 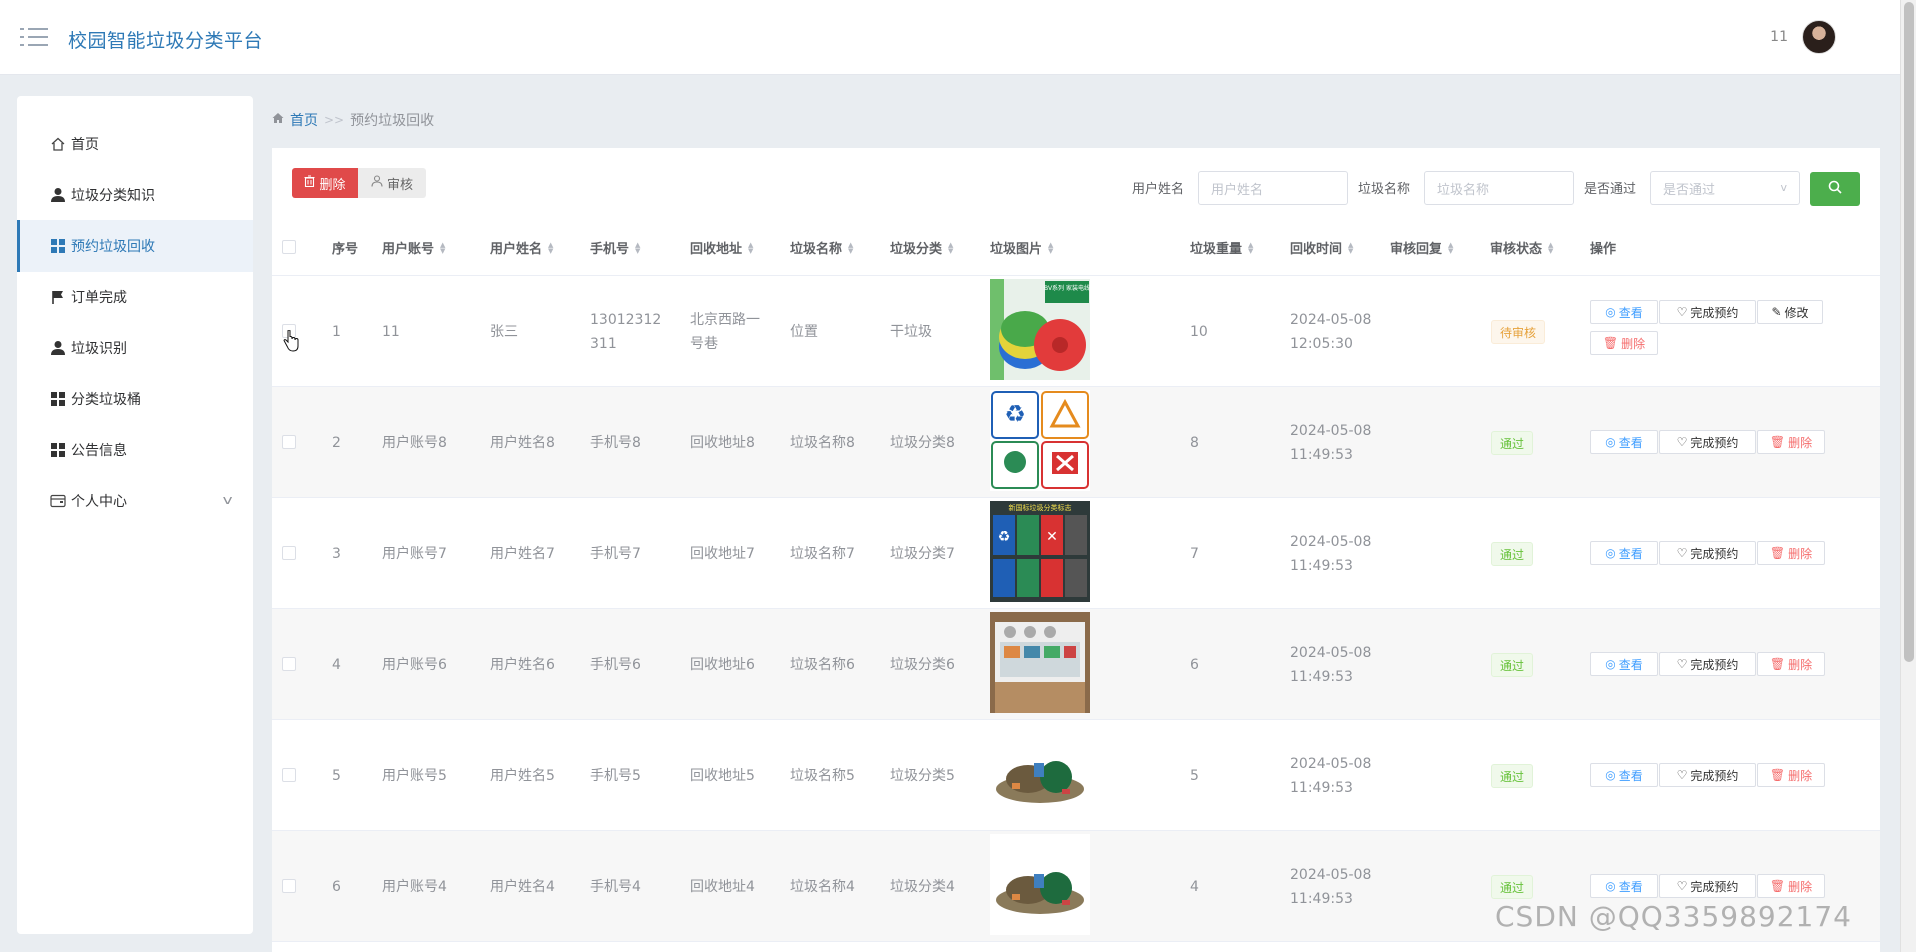 What do you see at coordinates (522, 665) in the screenshot?
I see `cell-name: 用户姓名6` at bounding box center [522, 665].